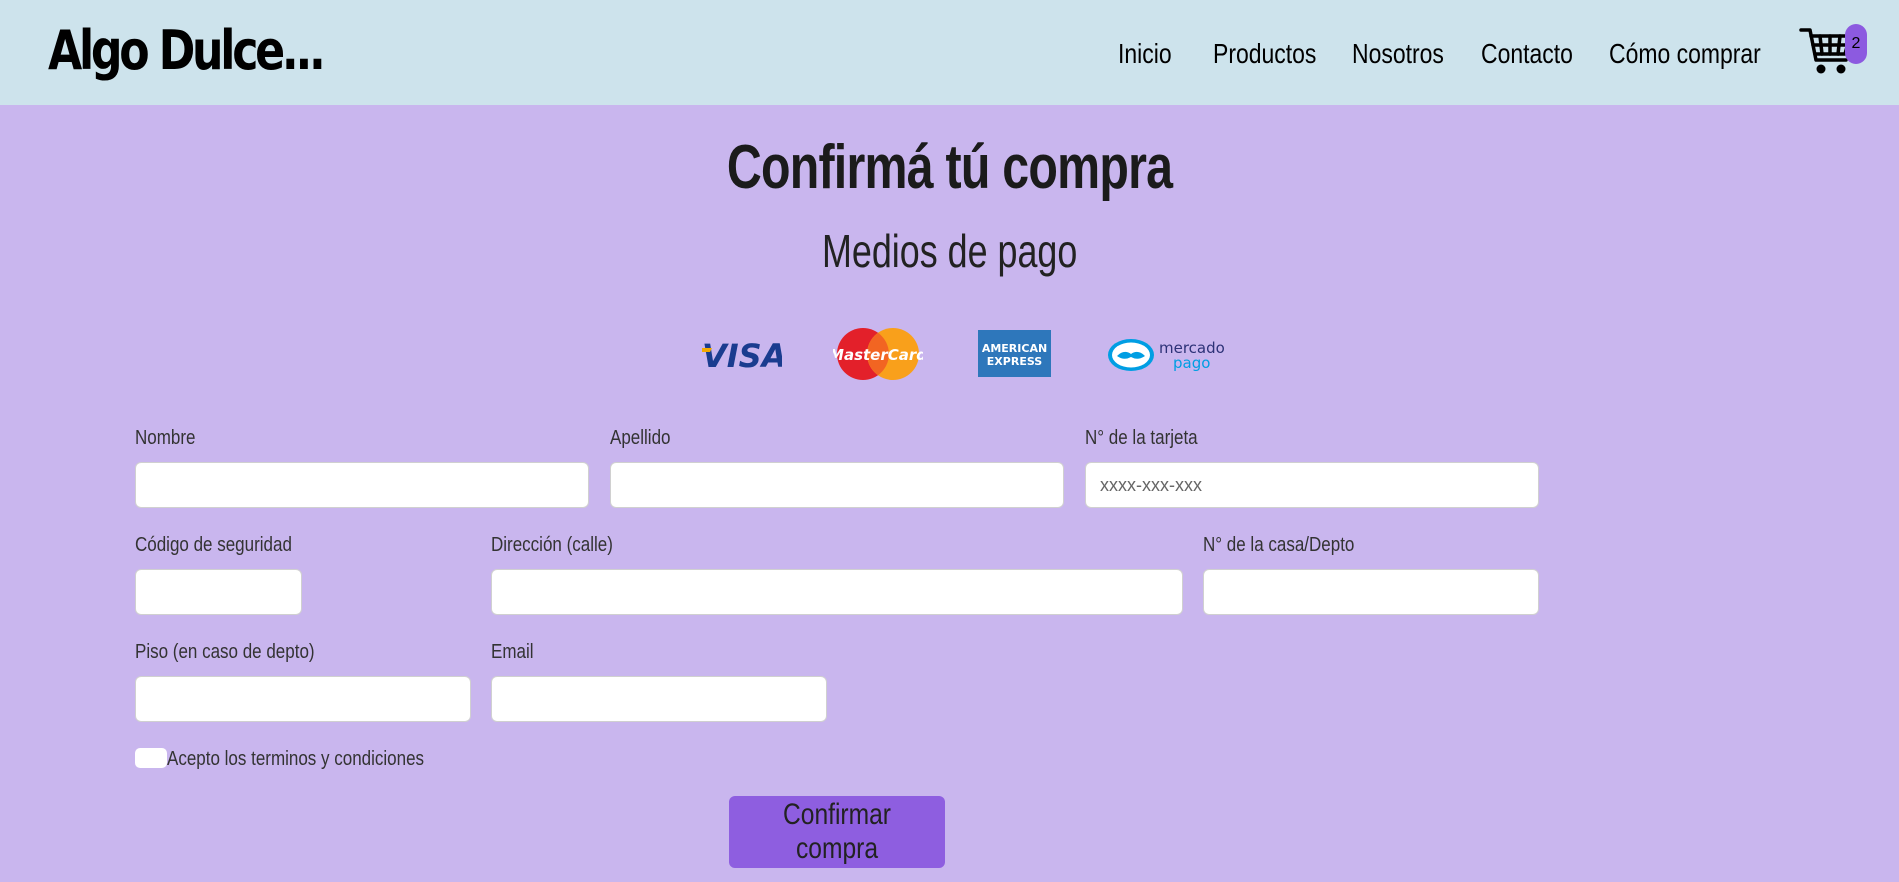 The image size is (1899, 882). Describe the element at coordinates (1398, 54) in the screenshot. I see `nav-nosotros: Nosotros` at that location.